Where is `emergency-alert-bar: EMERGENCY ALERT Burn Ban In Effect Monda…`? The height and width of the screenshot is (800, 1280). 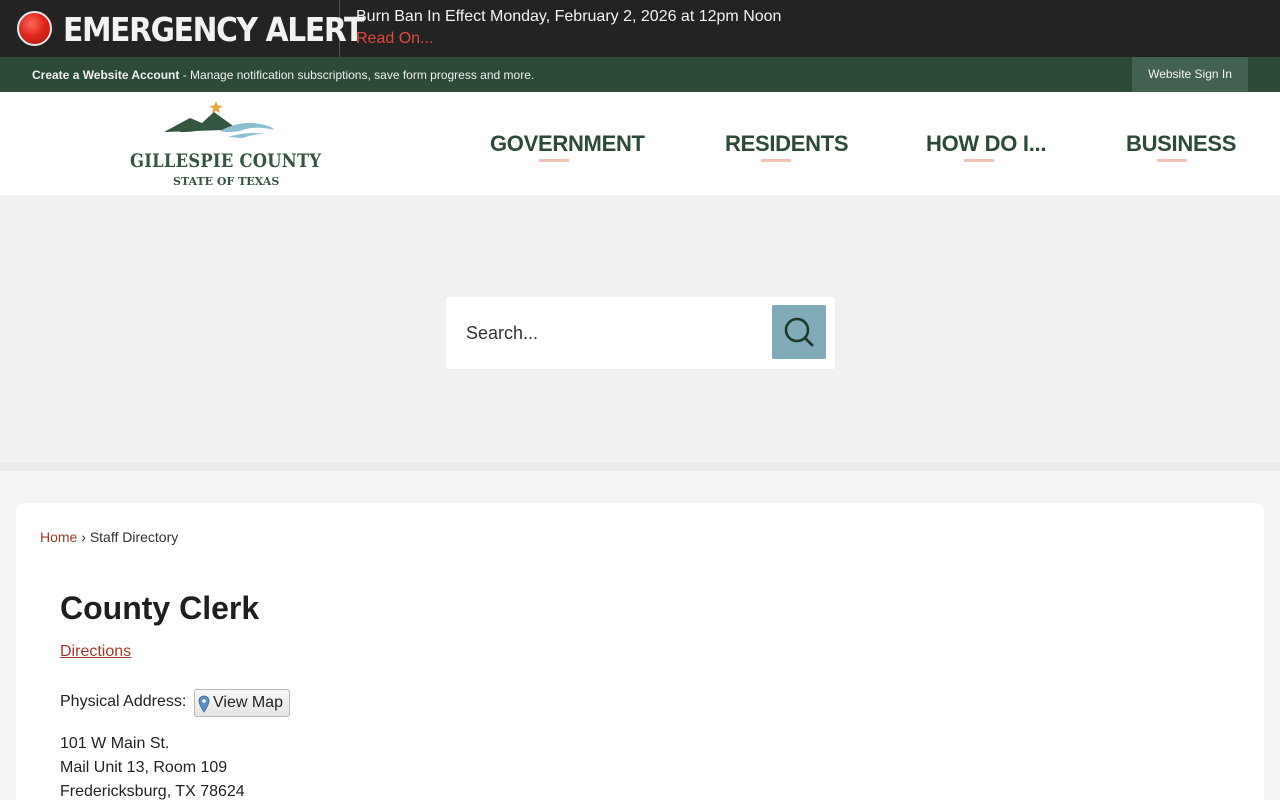 emergency-alert-bar: EMERGENCY ALERT Burn Ban In Effect Monda… is located at coordinates (640, 28).